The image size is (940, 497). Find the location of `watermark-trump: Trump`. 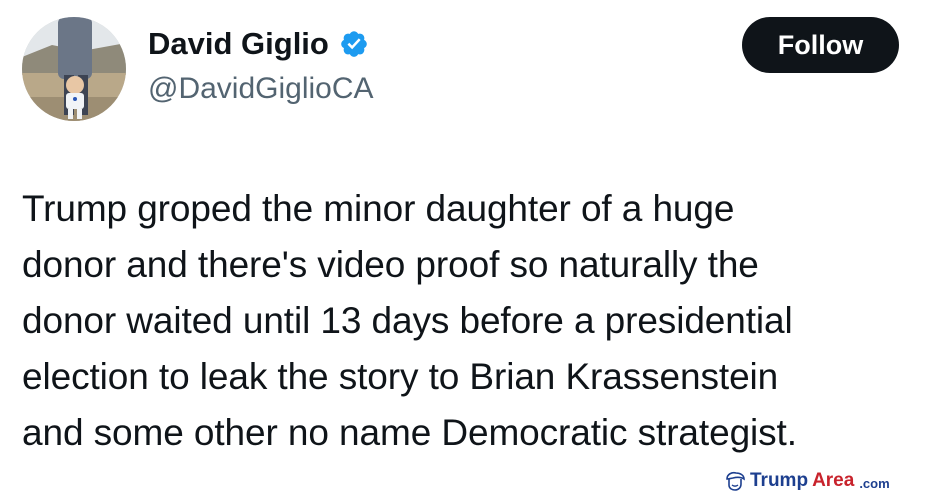

watermark-trump: Trump is located at coordinates (779, 480).